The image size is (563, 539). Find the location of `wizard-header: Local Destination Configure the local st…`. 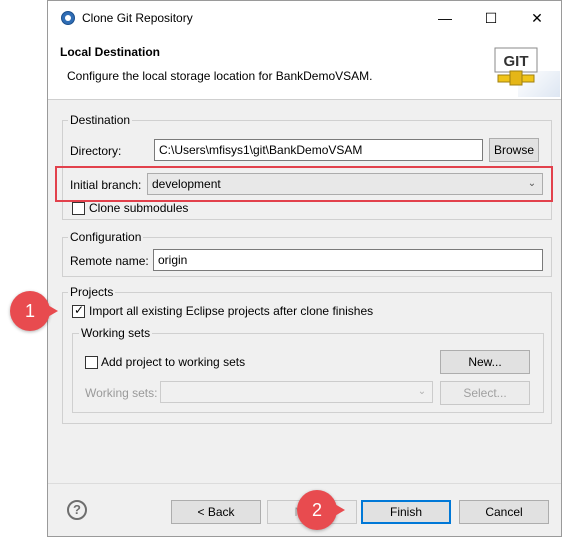

wizard-header: Local Destination Configure the local st… is located at coordinates (304, 67).